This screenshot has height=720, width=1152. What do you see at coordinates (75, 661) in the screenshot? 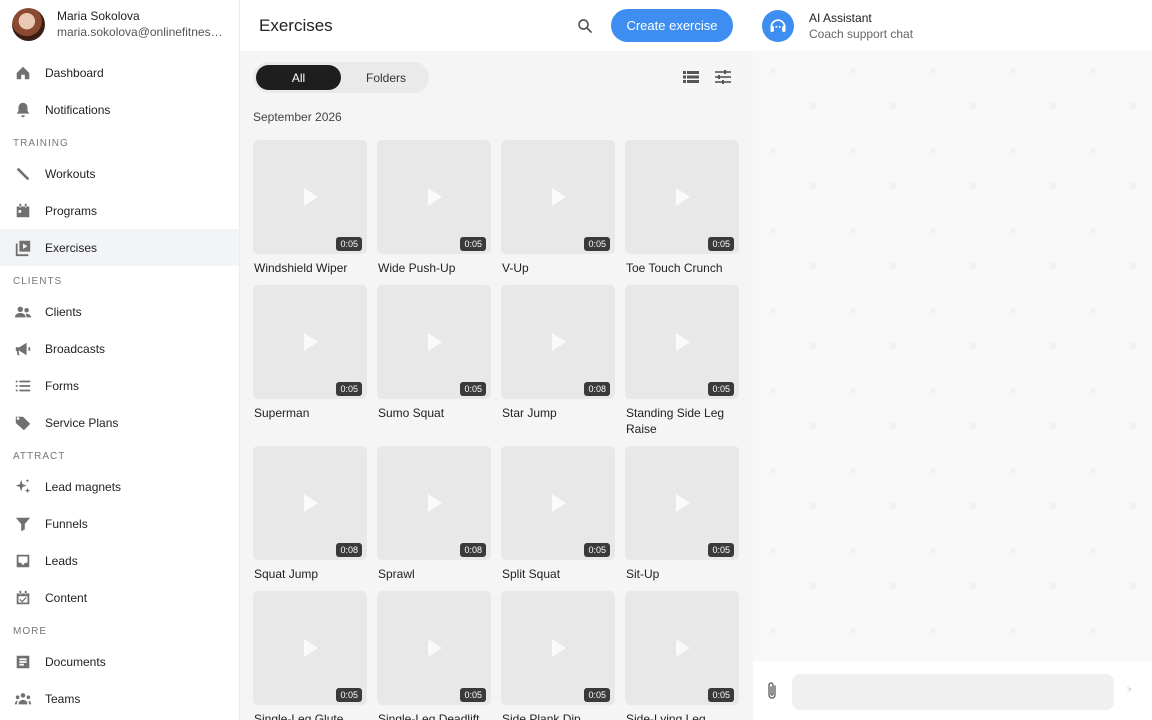
I see `sidebar-item-label: Documents` at bounding box center [75, 661].